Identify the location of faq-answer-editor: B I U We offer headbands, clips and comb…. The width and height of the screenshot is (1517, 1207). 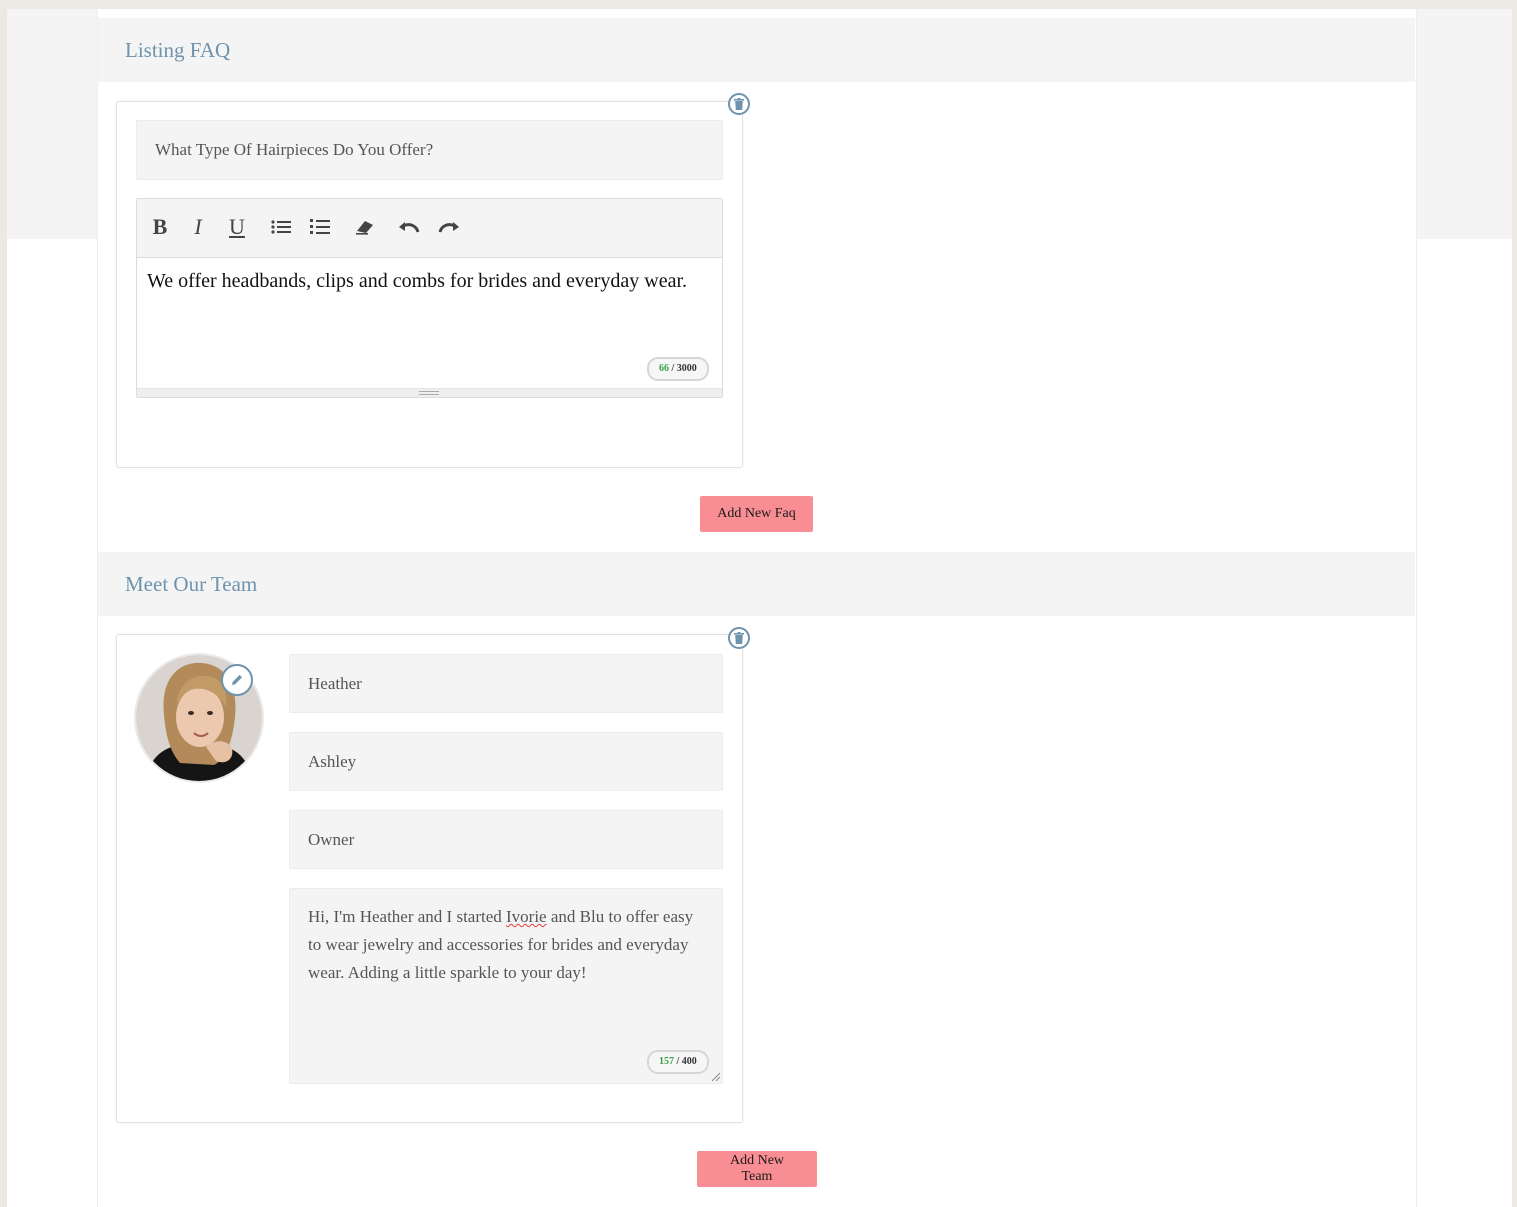
(429, 298).